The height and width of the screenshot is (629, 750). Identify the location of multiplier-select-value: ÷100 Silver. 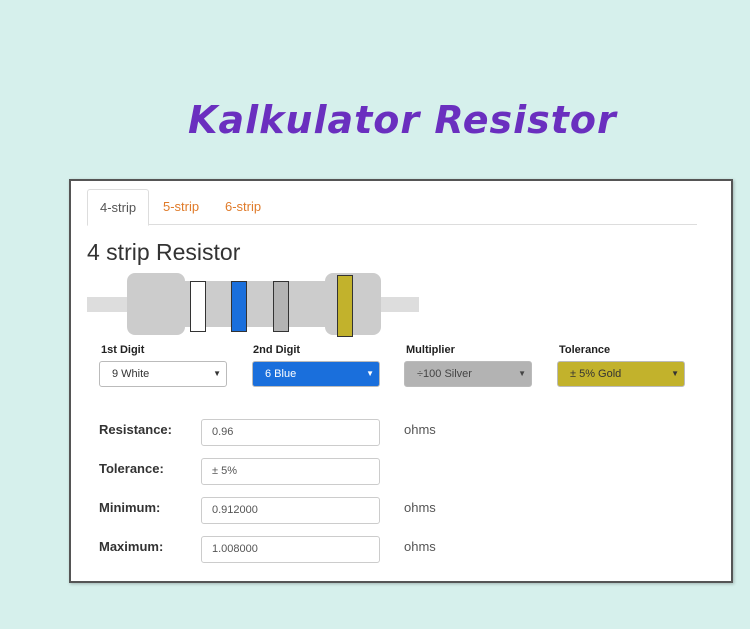
(444, 374).